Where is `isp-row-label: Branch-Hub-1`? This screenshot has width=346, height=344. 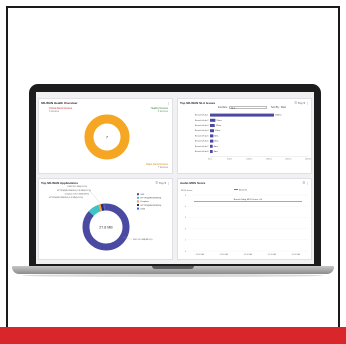
isp-row-label: Branch-Hub-1 is located at coordinates (202, 115).